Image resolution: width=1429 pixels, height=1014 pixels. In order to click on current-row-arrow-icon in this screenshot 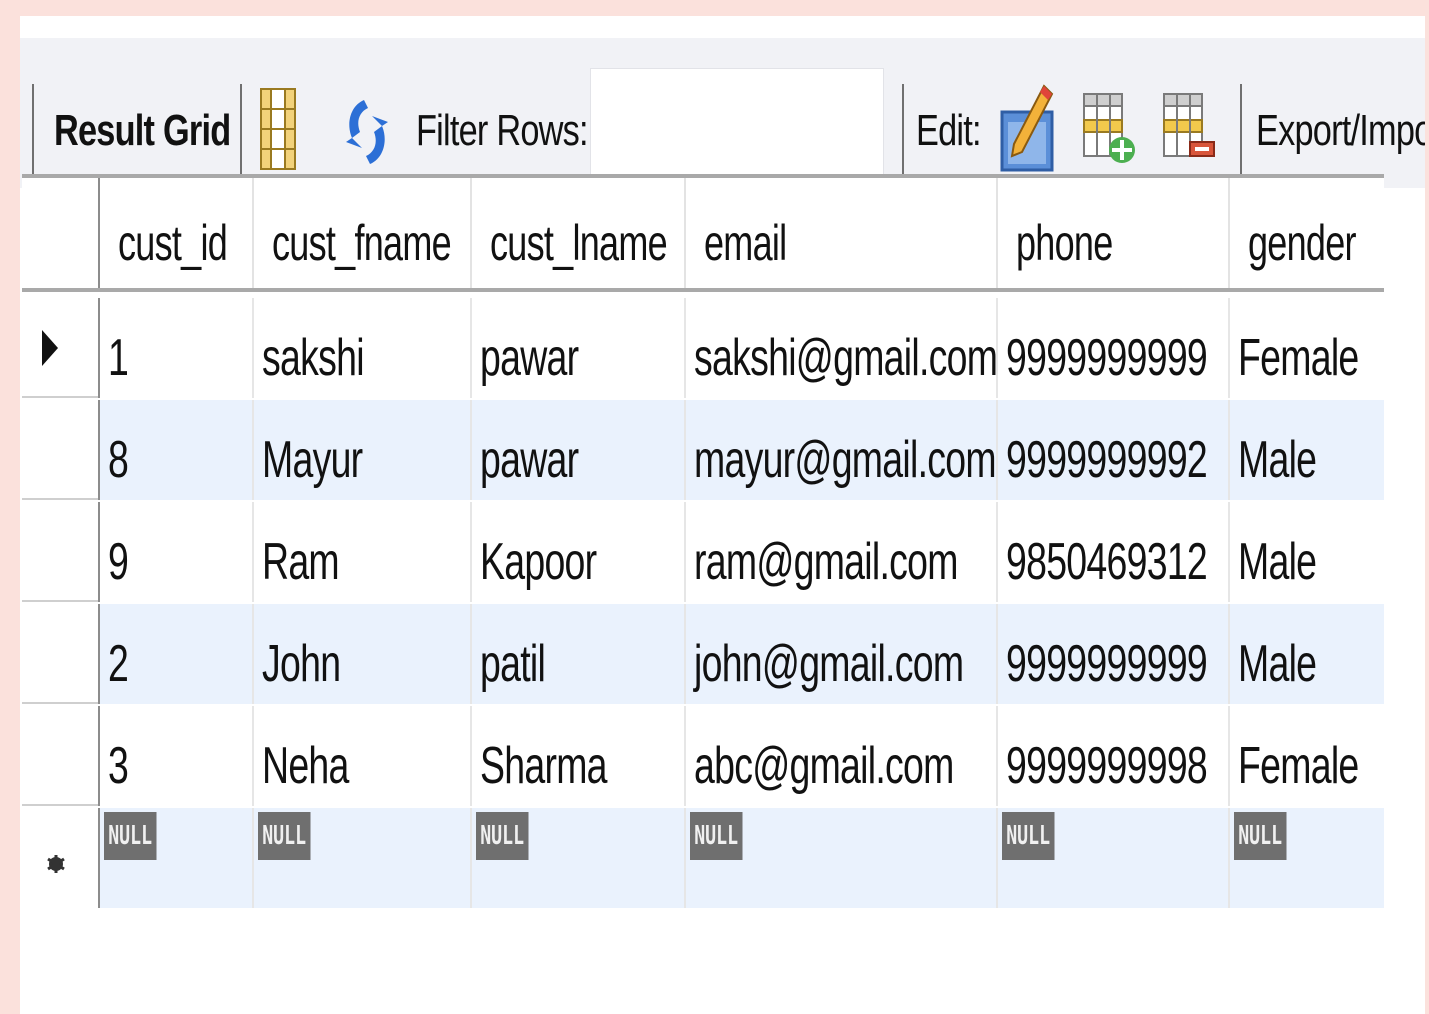, I will do `click(50, 348)`.